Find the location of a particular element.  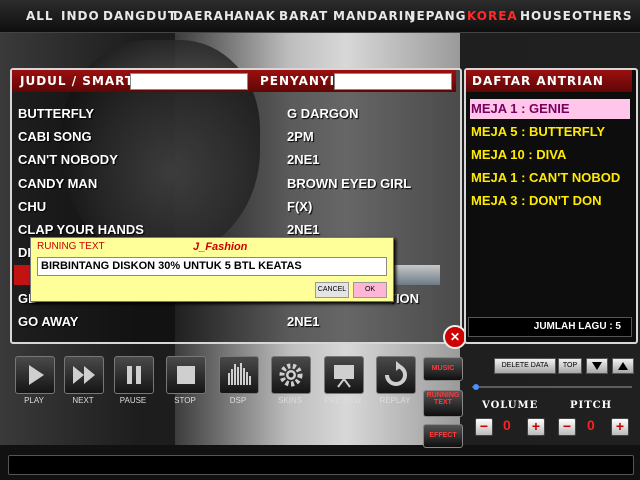

music-button: MUSIC is located at coordinates (443, 369).